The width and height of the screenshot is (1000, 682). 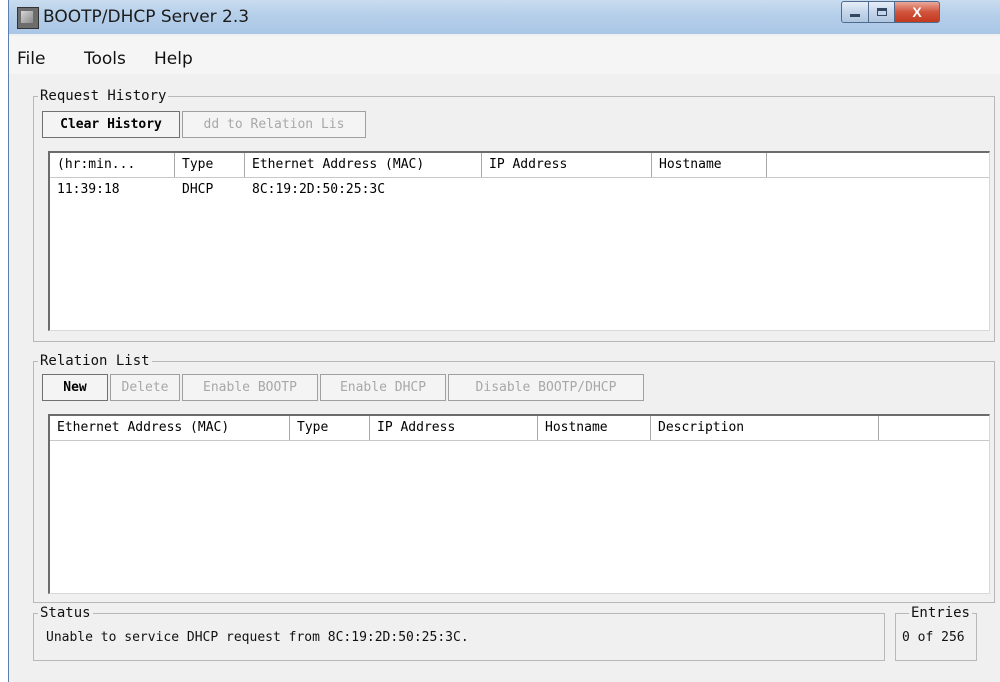 I want to click on disable-bootp-dhcp-button: Disable BOOTP/DHCP, so click(x=546, y=387).